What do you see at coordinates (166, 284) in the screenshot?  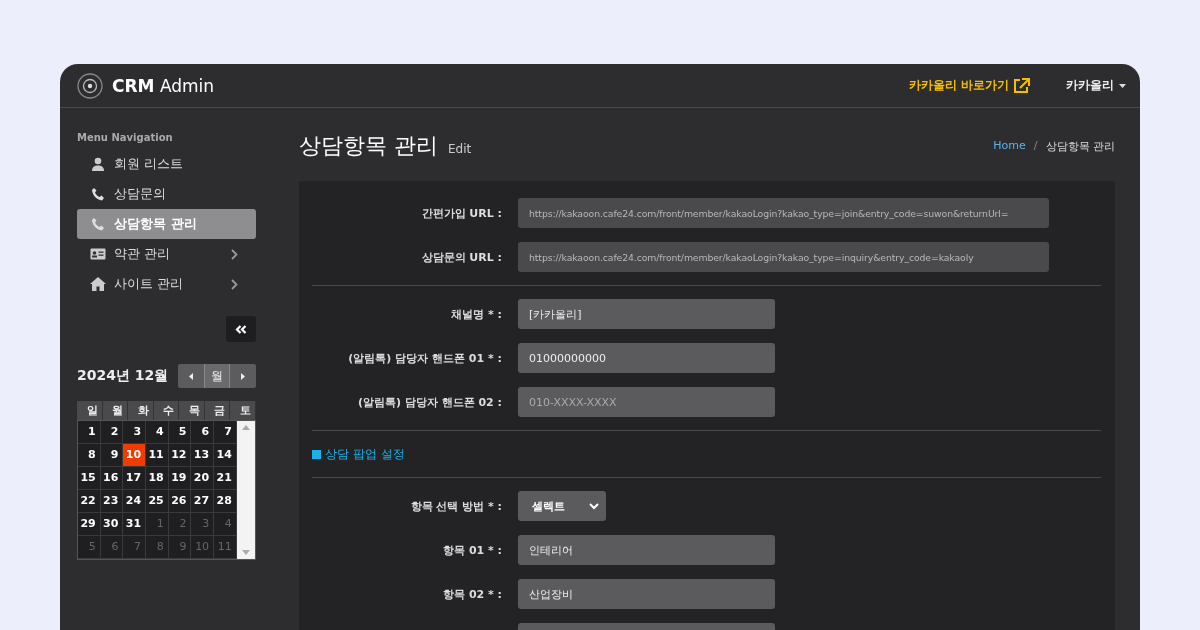 I see `sidebar-item: 사이트 관리` at bounding box center [166, 284].